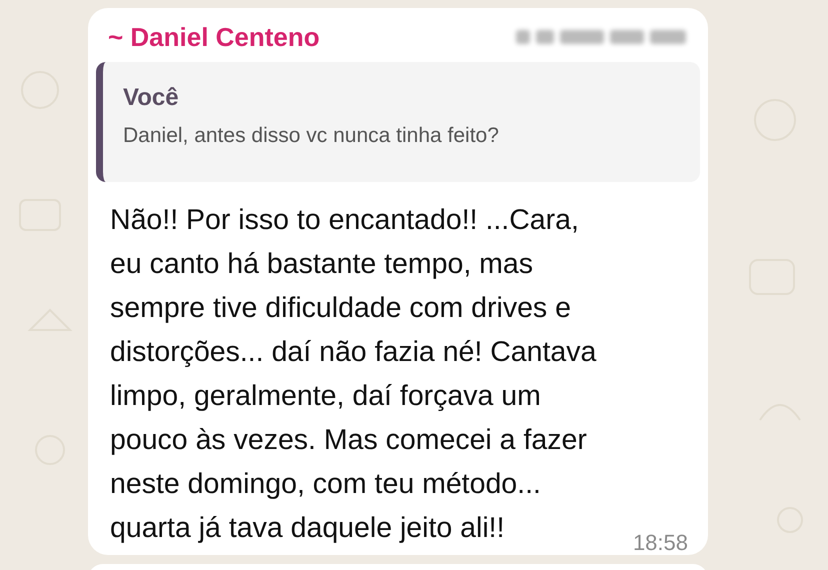 The height and width of the screenshot is (570, 828). I want to click on message-time: 18:58, so click(660, 543).